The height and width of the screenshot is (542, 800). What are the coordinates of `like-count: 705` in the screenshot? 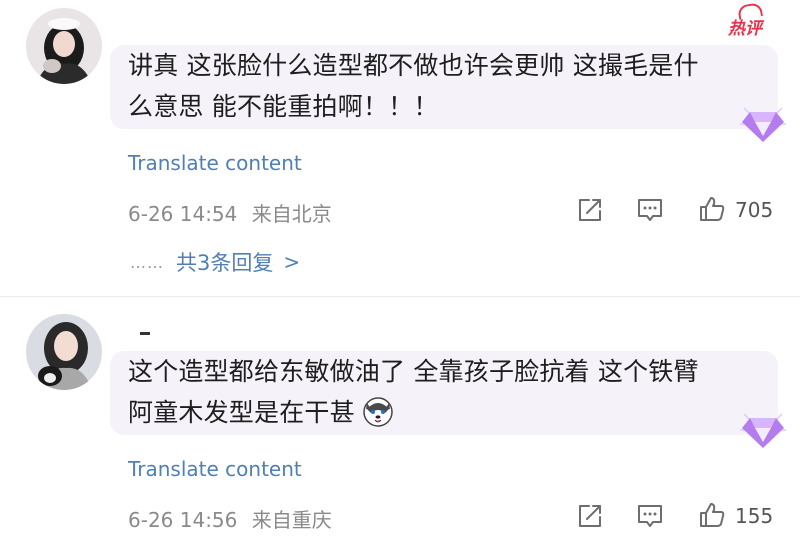 It's located at (754, 210).